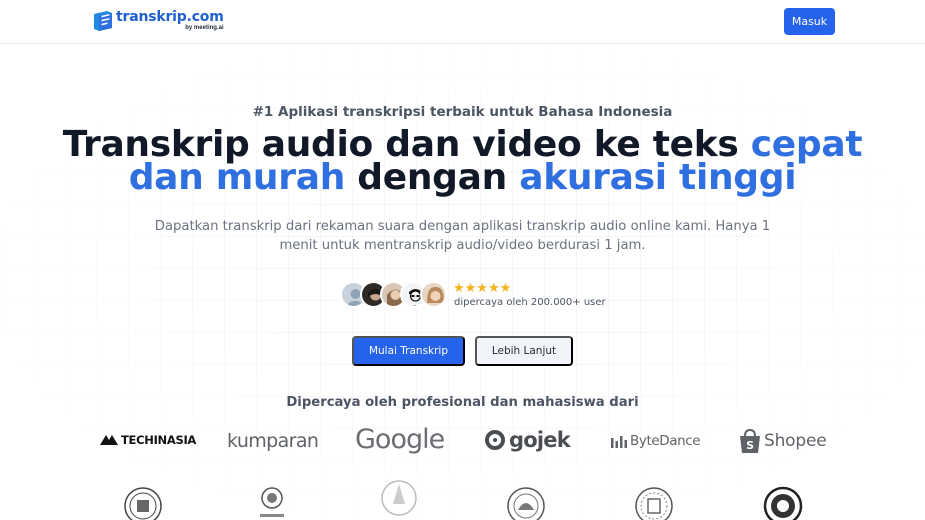 This screenshot has height=520, width=925. I want to click on svg-text: S, so click(750, 445).